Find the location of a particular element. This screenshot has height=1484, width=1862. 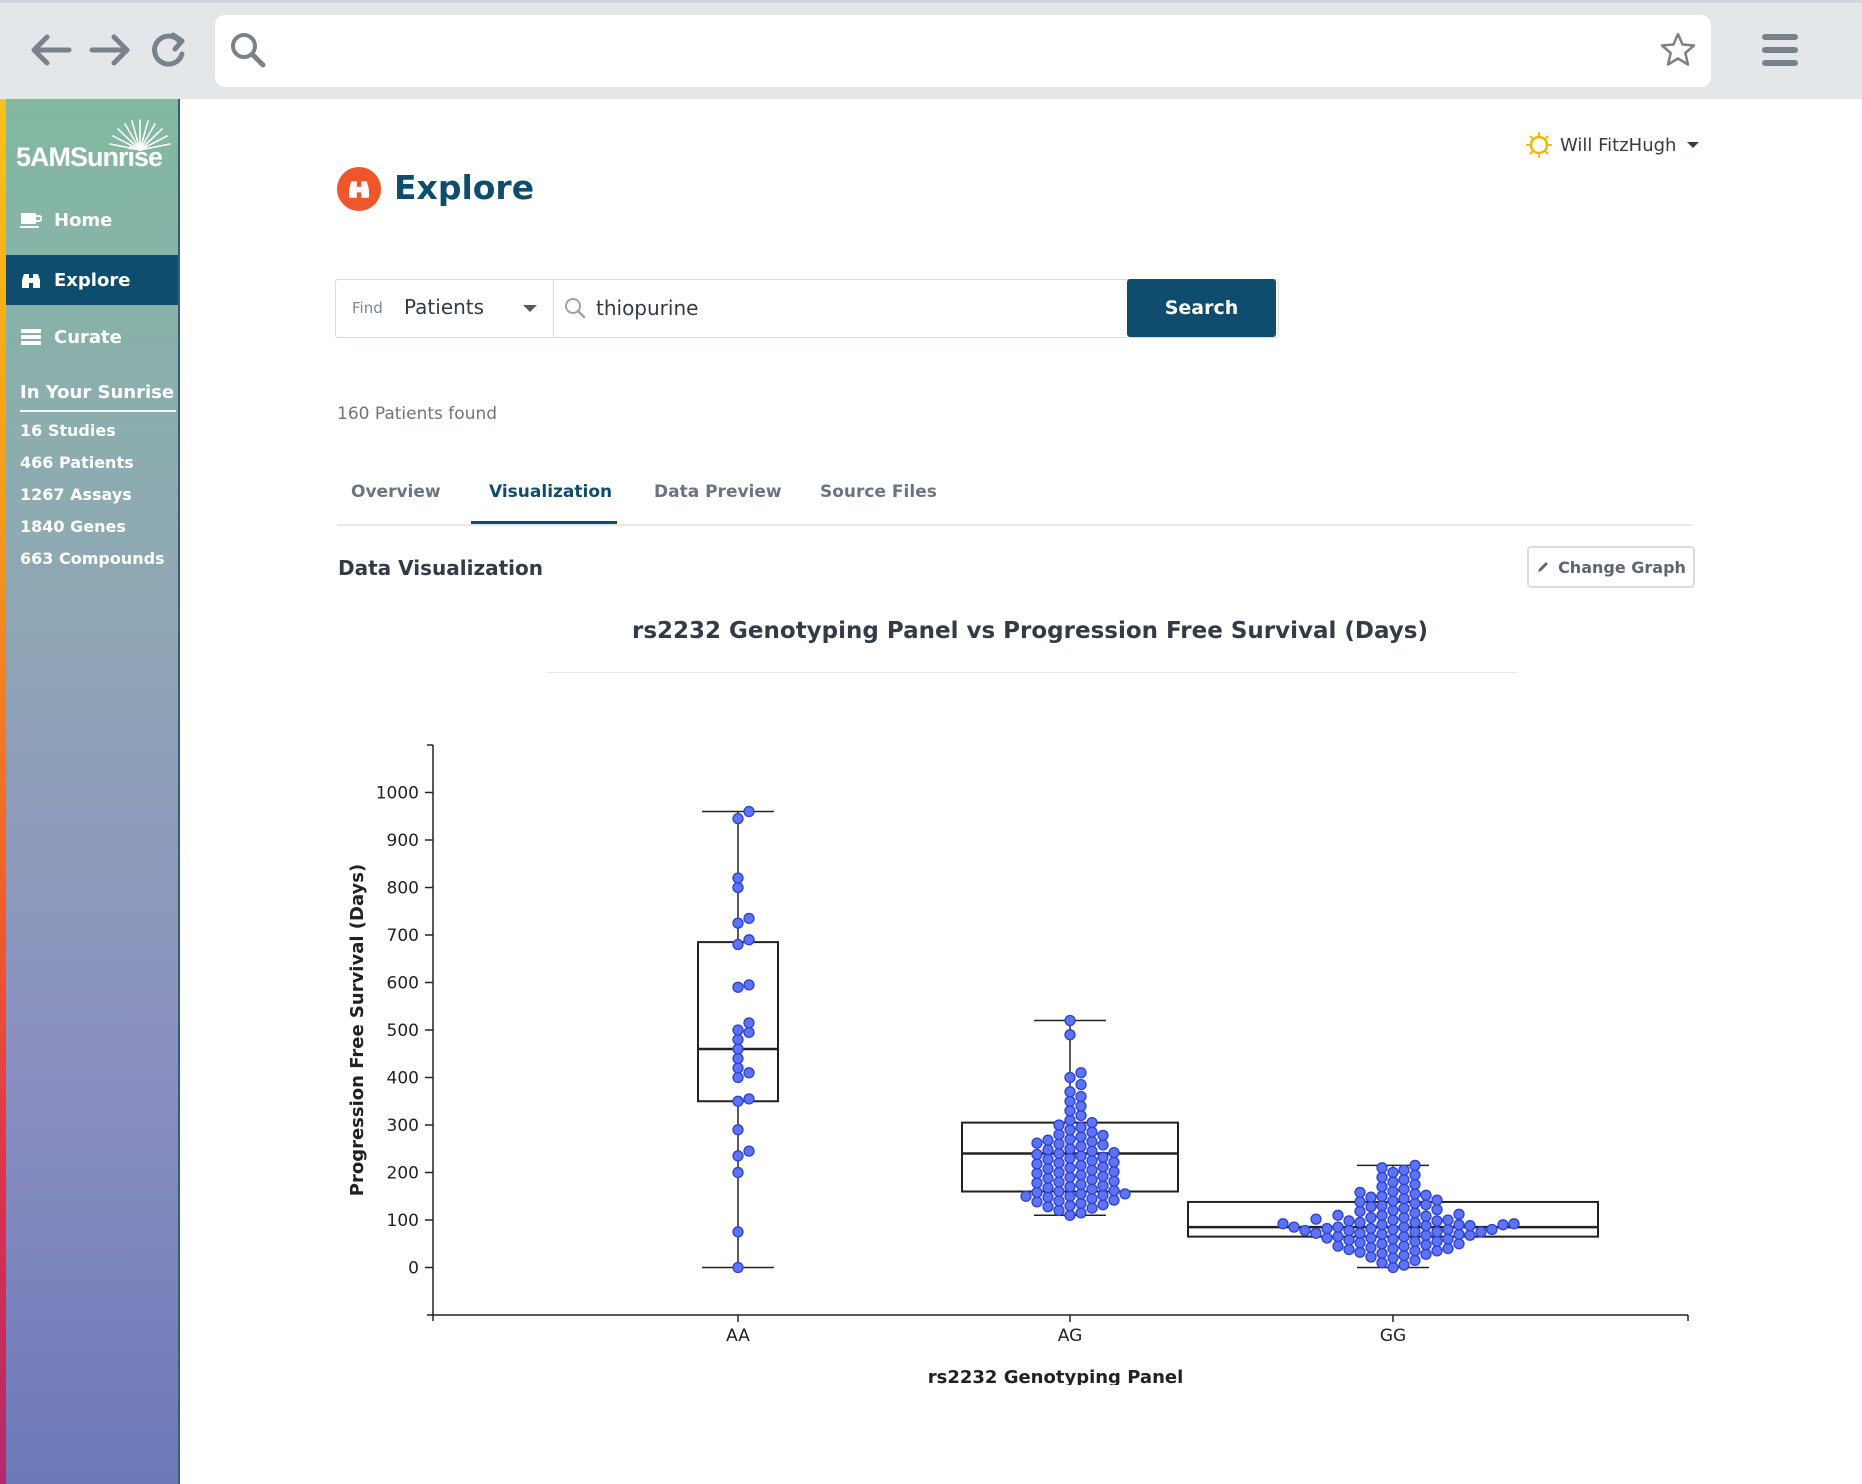

stat-assays: 1267 Assays is located at coordinates (76, 494).